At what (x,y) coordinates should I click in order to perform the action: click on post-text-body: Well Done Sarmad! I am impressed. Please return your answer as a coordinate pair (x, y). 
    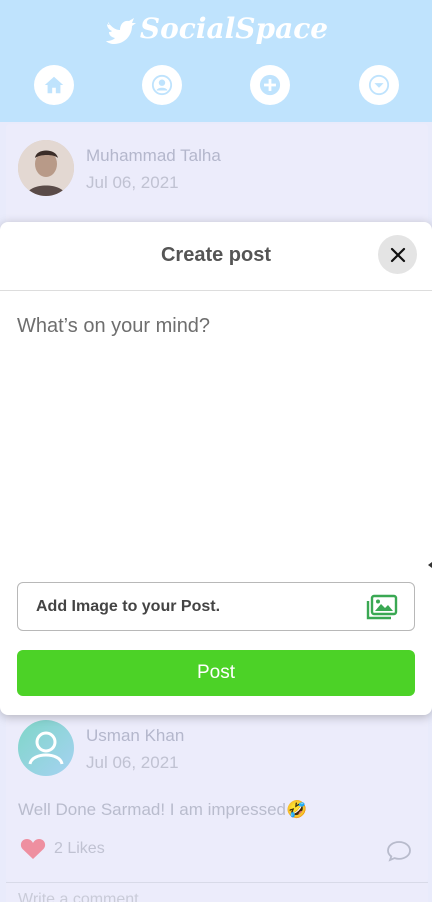
    Looking at the image, I should click on (152, 809).